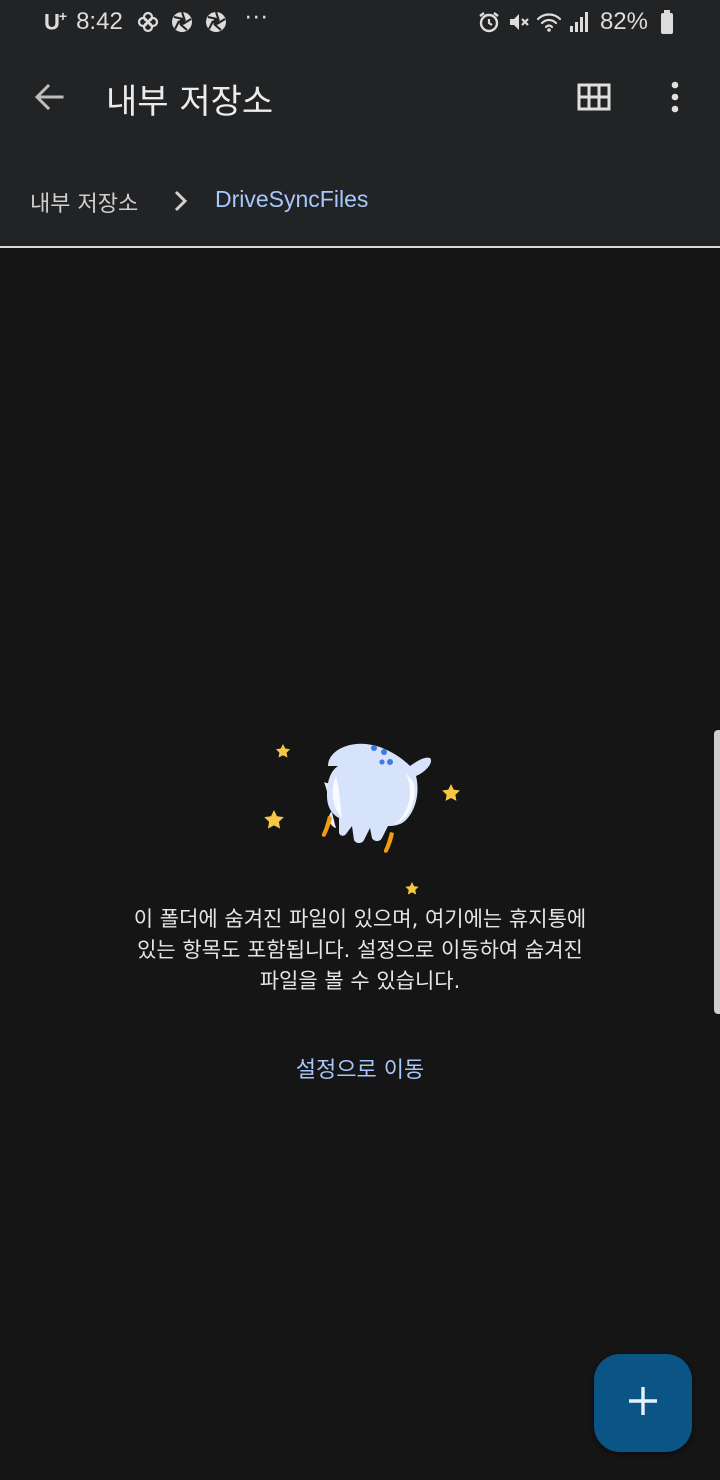  I want to click on more-notifications-indicator: ···, so click(256, 18).